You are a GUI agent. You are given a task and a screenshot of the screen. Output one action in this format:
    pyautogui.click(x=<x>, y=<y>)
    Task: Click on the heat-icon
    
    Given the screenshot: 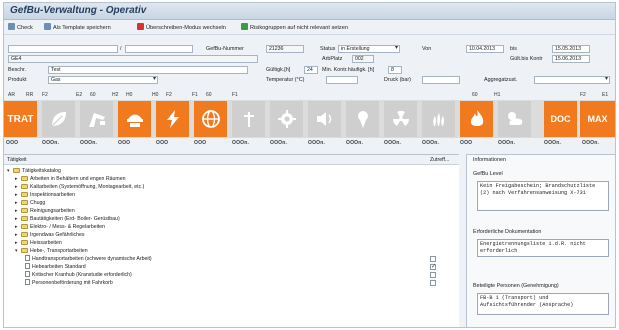 What is the action you would take?
    pyautogui.click(x=438, y=119)
    